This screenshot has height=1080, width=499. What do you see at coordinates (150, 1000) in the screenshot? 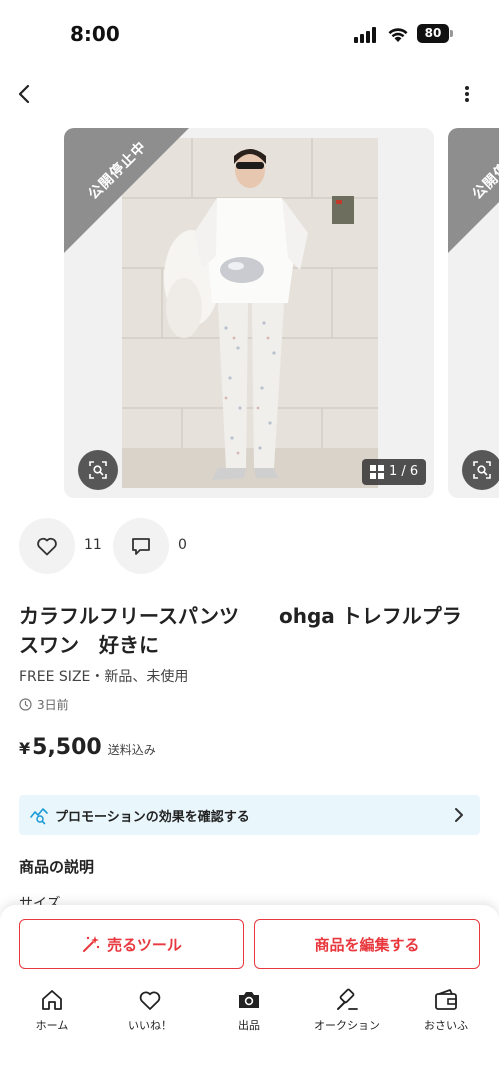
I see `heart-icon` at bounding box center [150, 1000].